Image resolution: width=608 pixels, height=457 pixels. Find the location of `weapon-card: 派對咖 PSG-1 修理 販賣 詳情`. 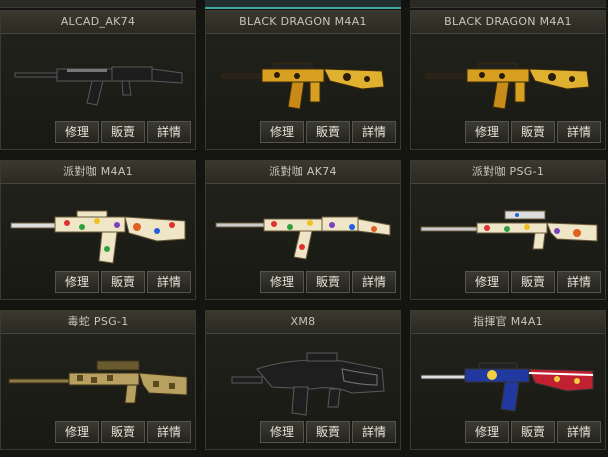

weapon-card: 派對咖 PSG-1 修理 販賣 詳情 is located at coordinates (508, 230).